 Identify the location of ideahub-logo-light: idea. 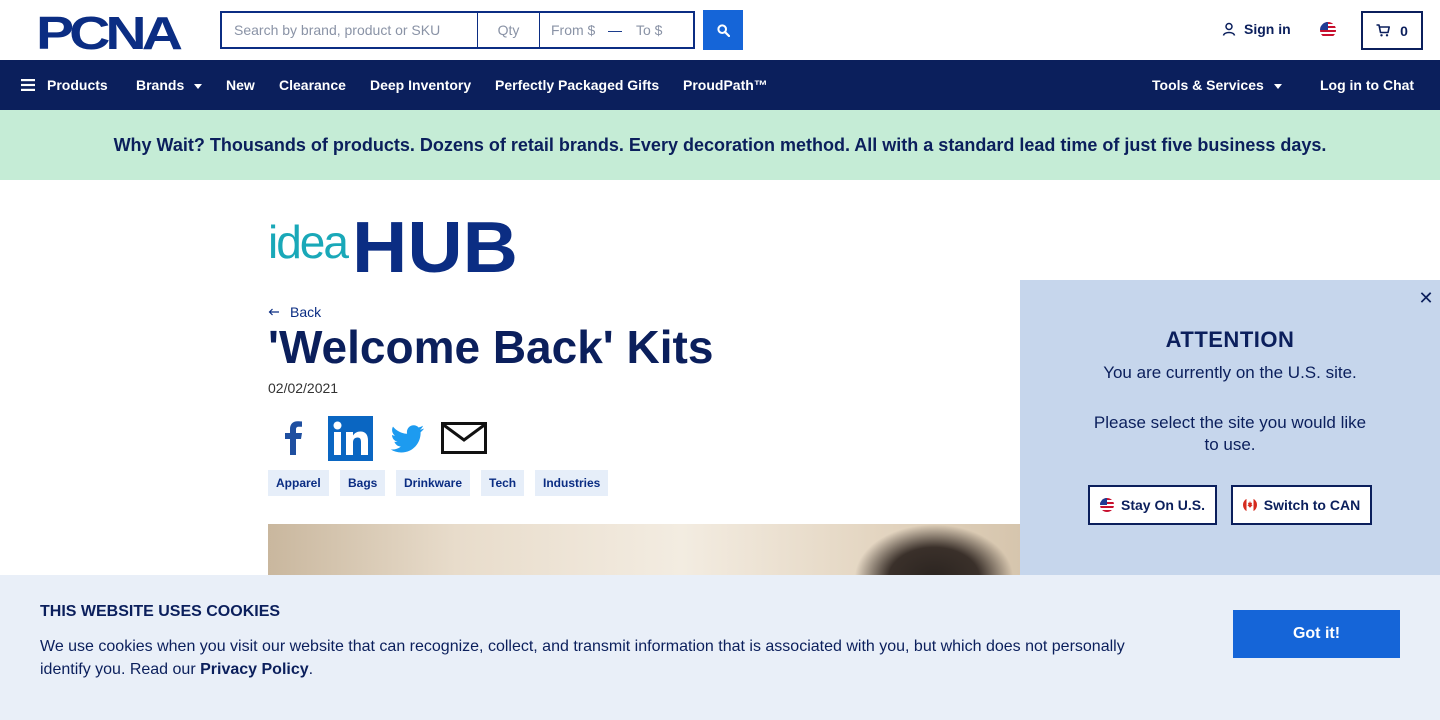
(308, 242).